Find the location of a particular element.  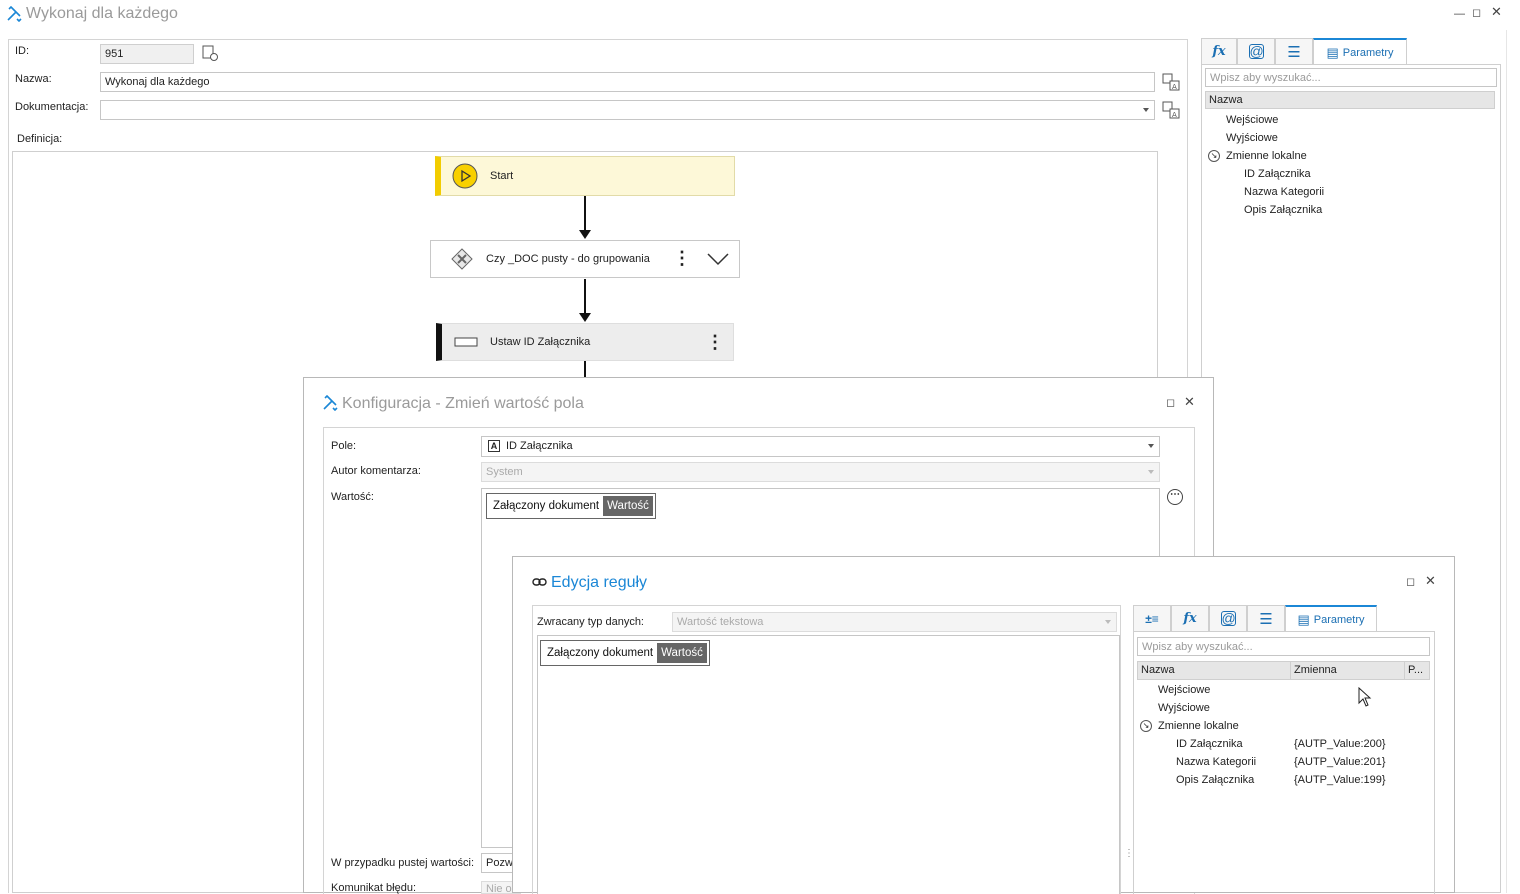

flow-set-node: Ustaw ID Załącznika ⋮ is located at coordinates (585, 342).